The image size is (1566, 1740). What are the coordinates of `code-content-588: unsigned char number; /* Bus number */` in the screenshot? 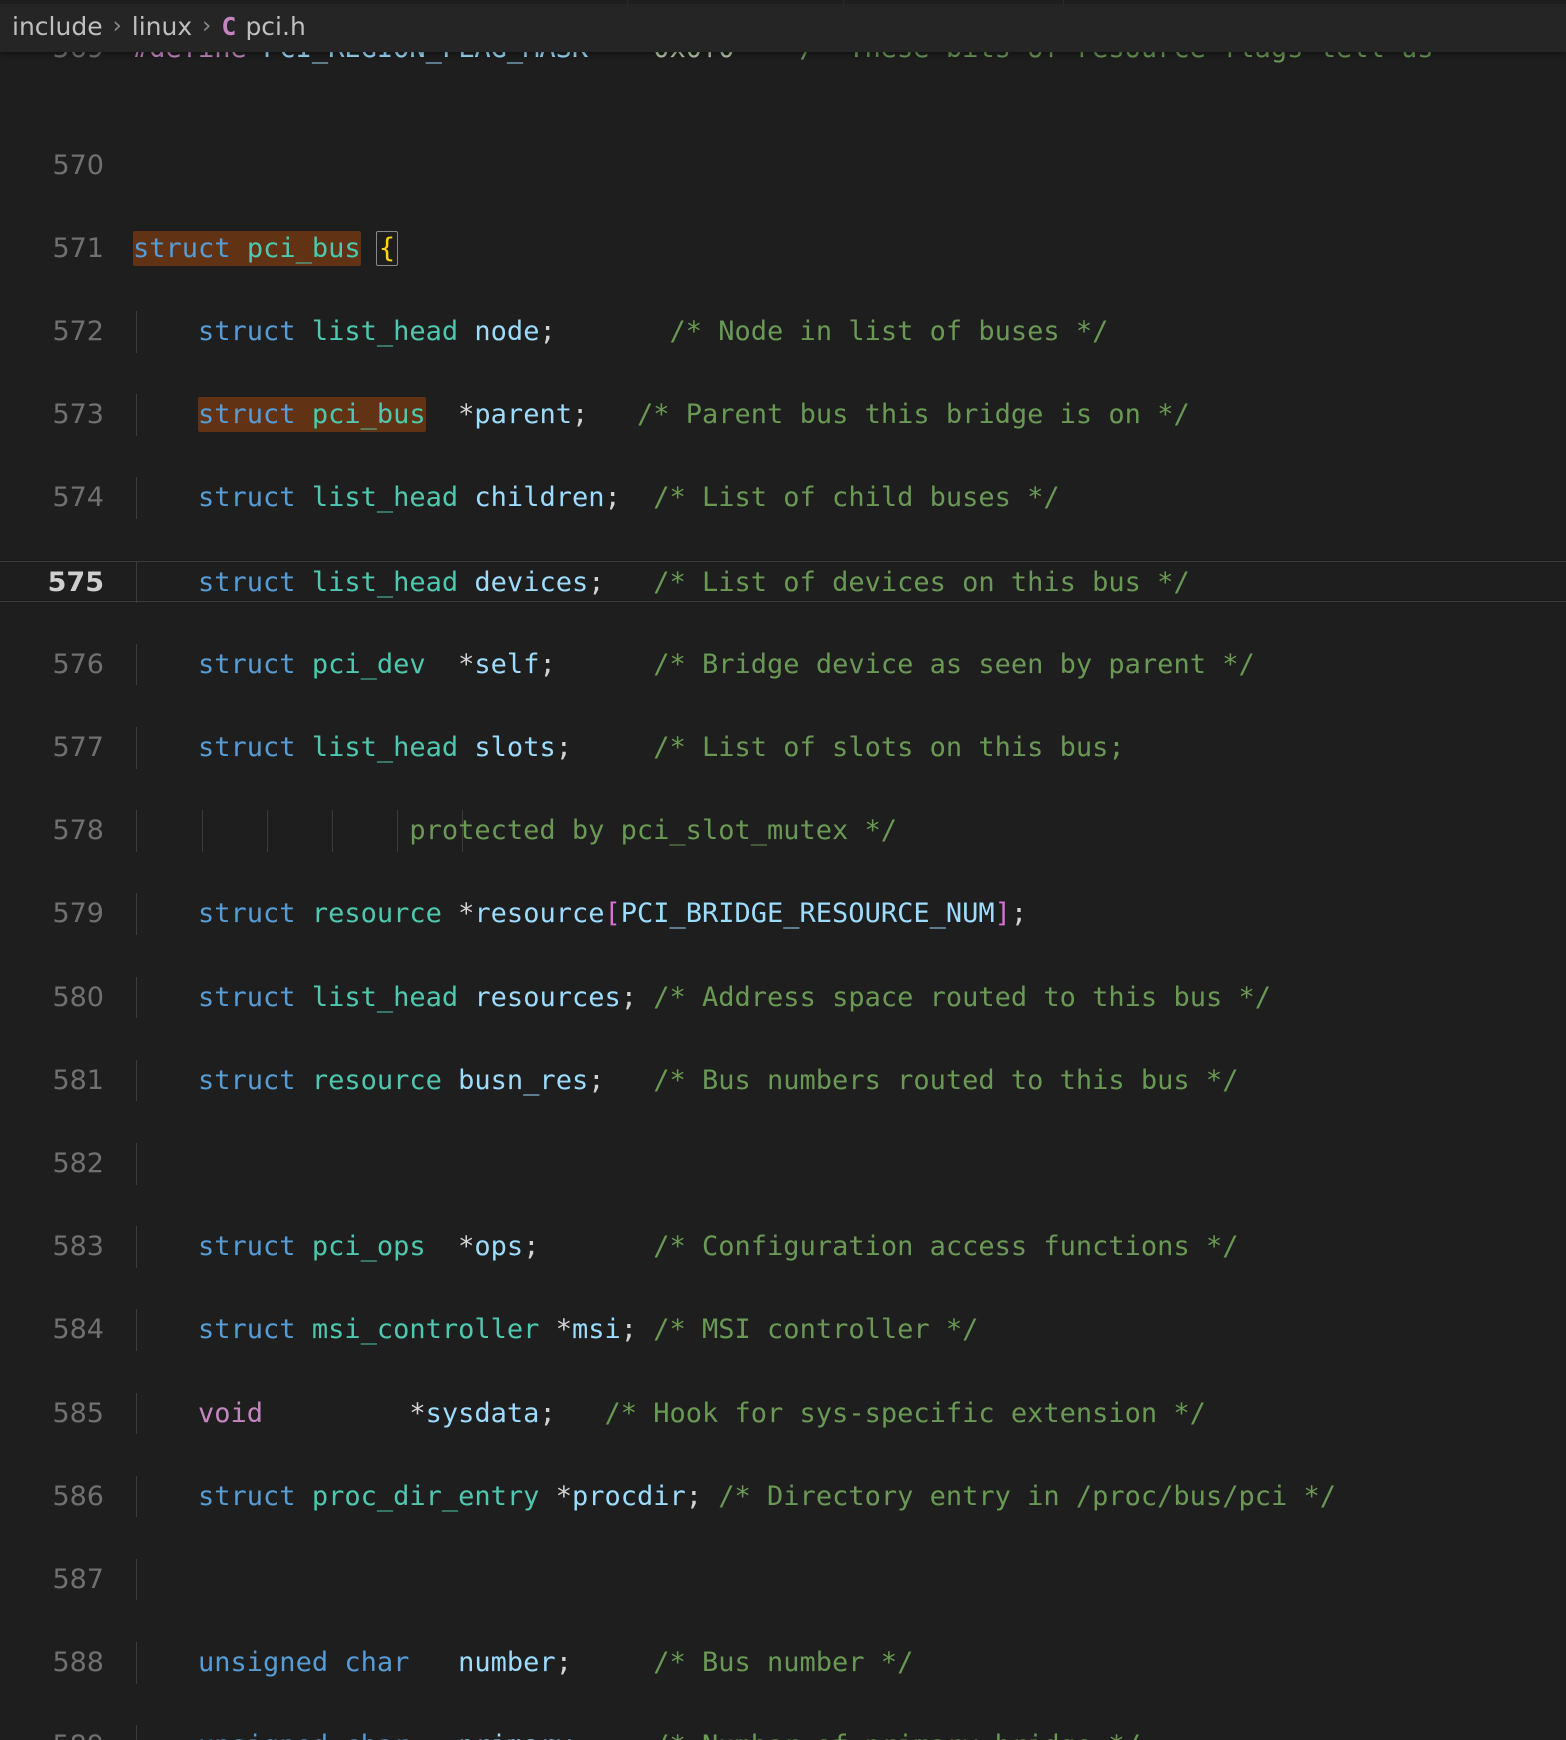 It's located at (556, 1663).